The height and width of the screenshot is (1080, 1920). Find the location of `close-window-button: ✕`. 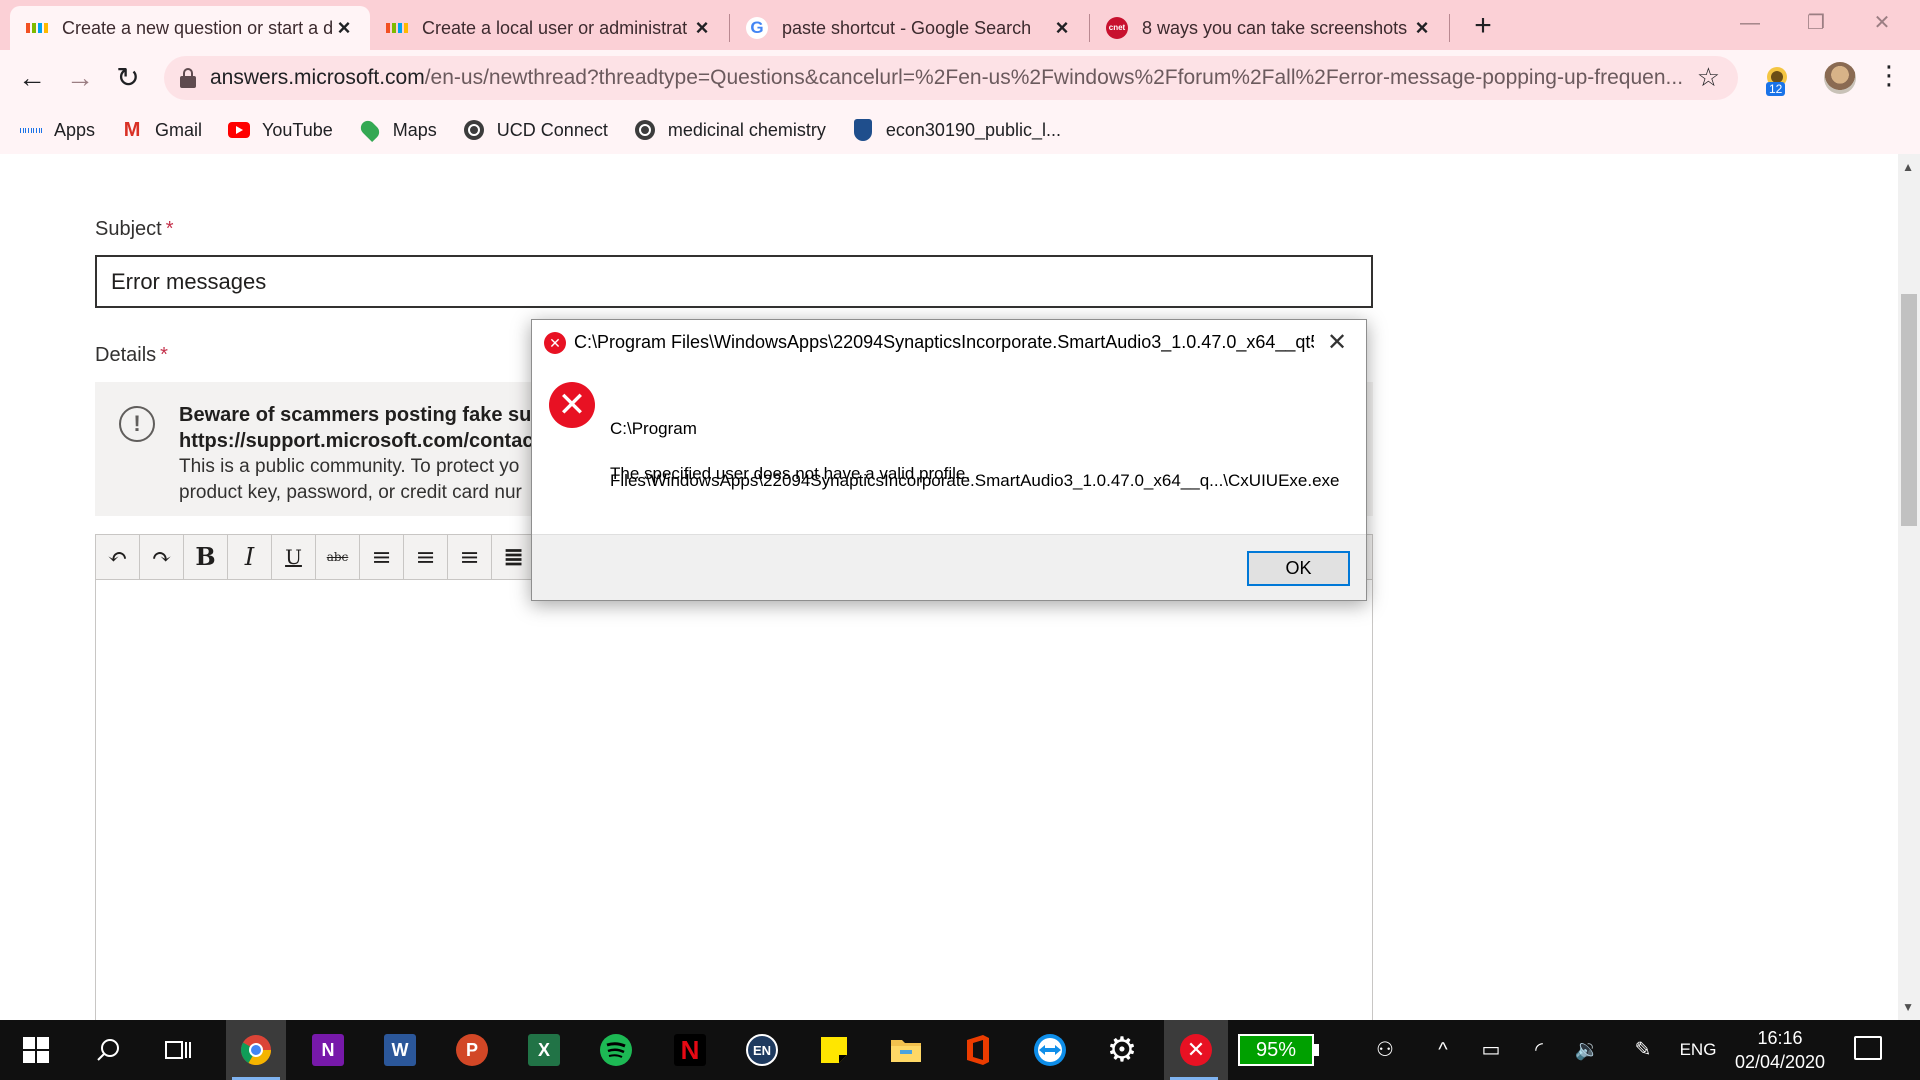

close-window-button: ✕ is located at coordinates (1882, 23).